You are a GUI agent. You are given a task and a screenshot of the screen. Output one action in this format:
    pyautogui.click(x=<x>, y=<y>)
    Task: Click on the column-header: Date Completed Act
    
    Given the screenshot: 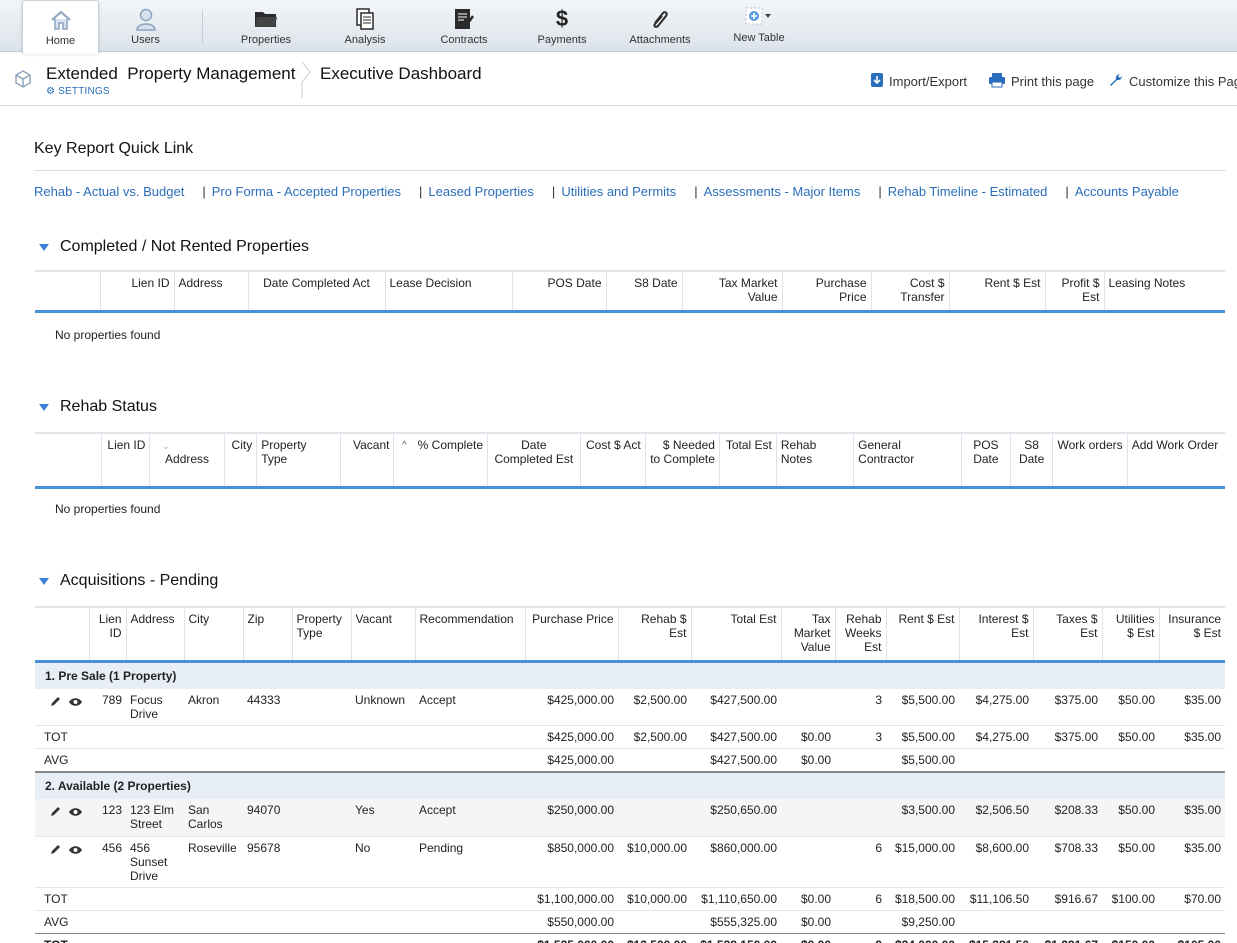 What is the action you would take?
    pyautogui.click(x=317, y=291)
    